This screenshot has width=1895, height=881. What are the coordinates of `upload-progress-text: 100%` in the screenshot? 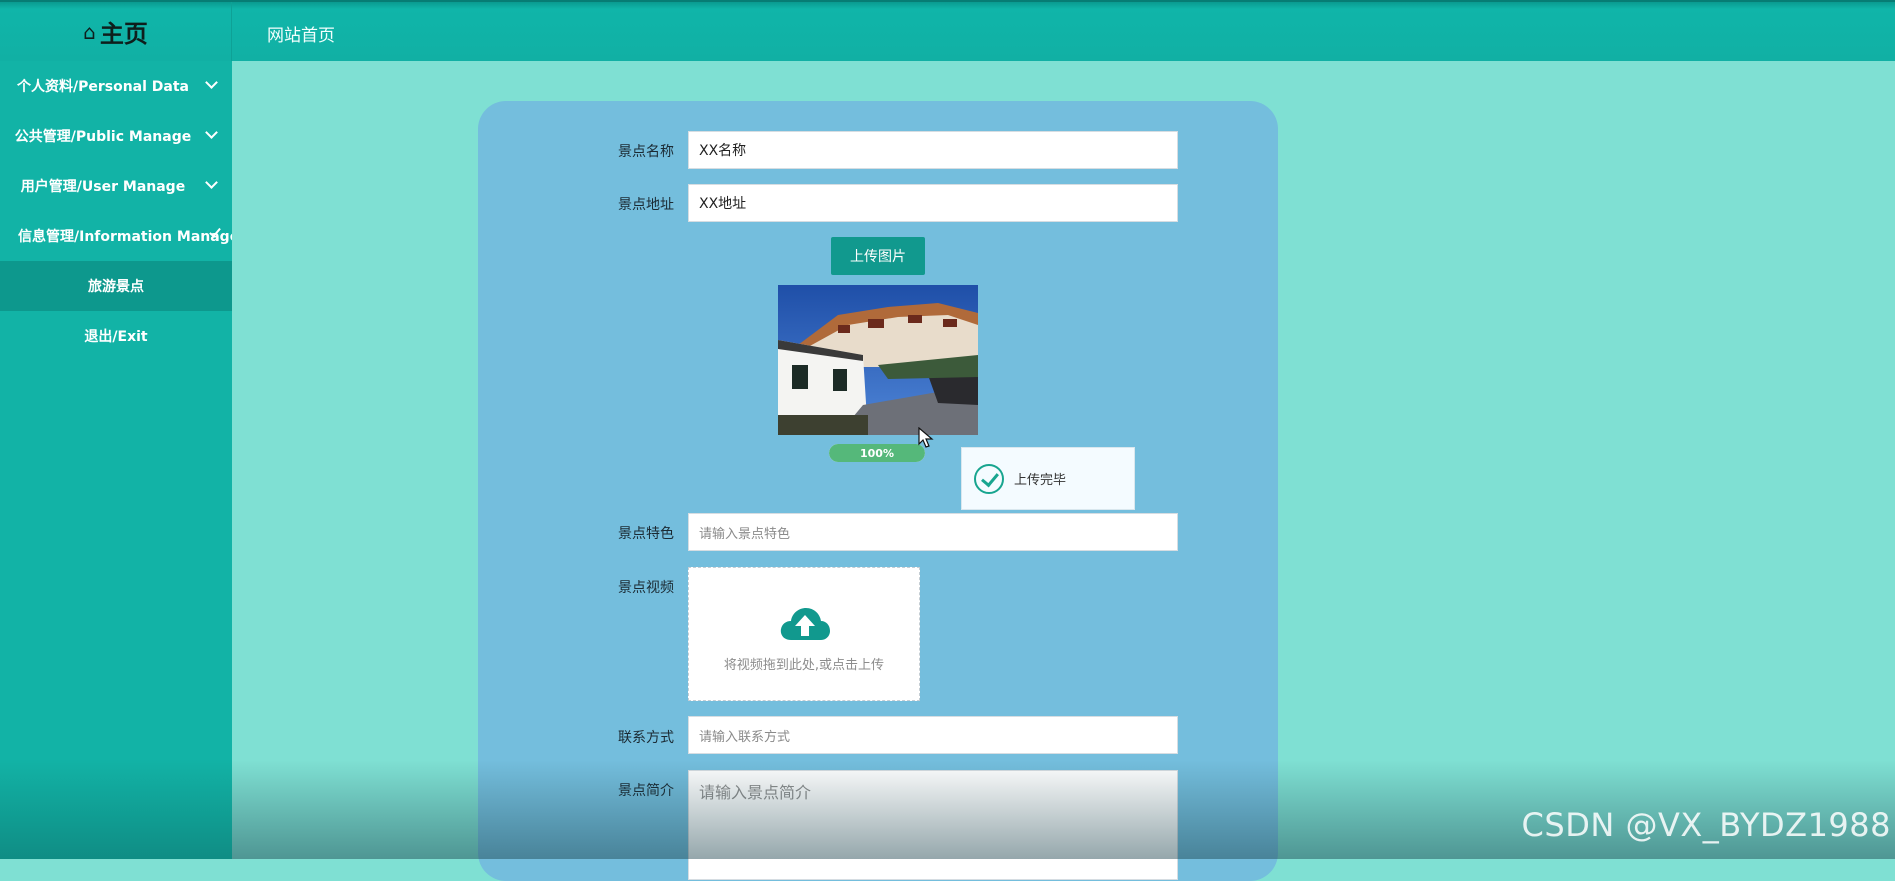 It's located at (877, 453).